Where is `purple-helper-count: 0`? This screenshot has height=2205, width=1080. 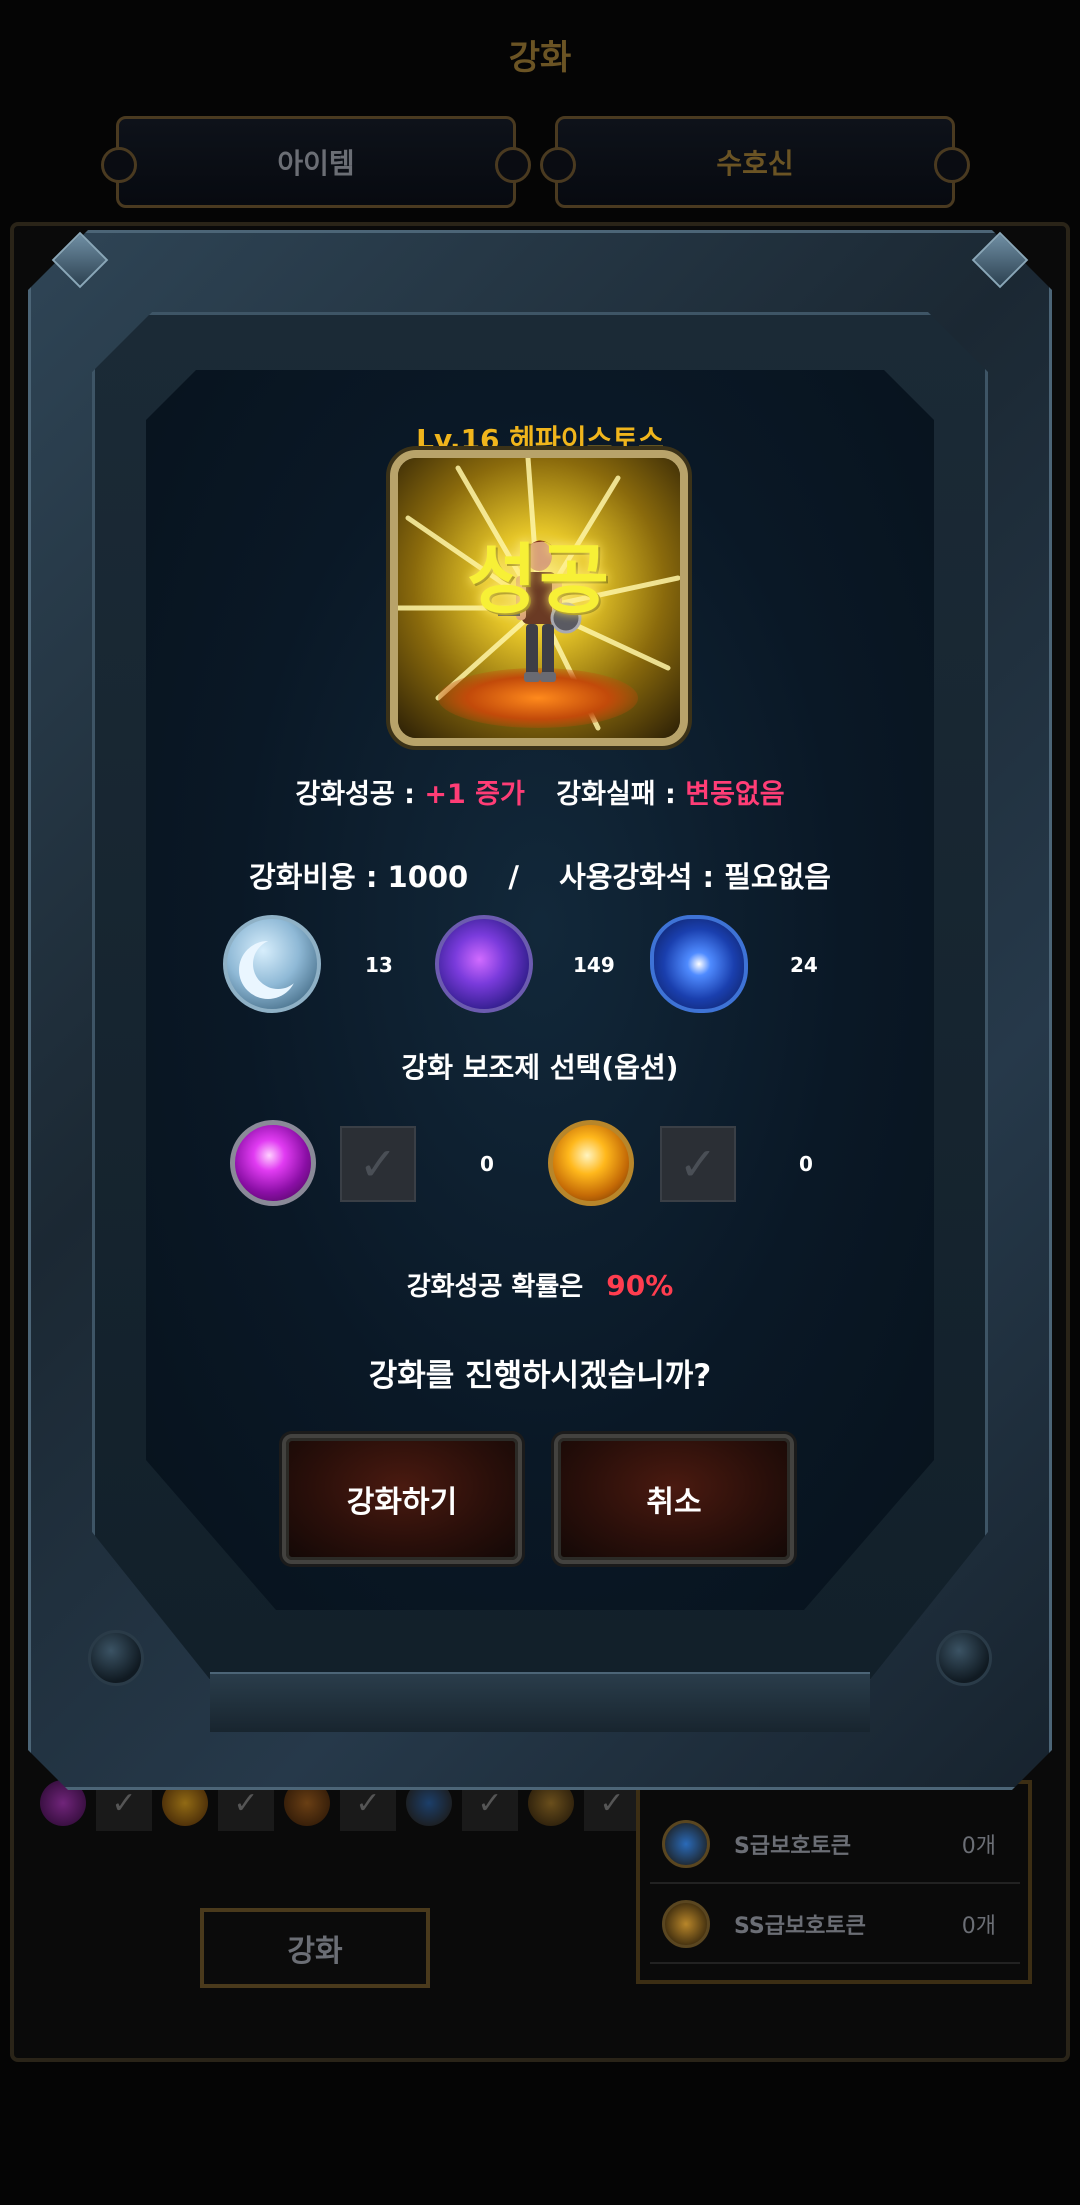
purple-helper-count: 0 is located at coordinates (487, 1164).